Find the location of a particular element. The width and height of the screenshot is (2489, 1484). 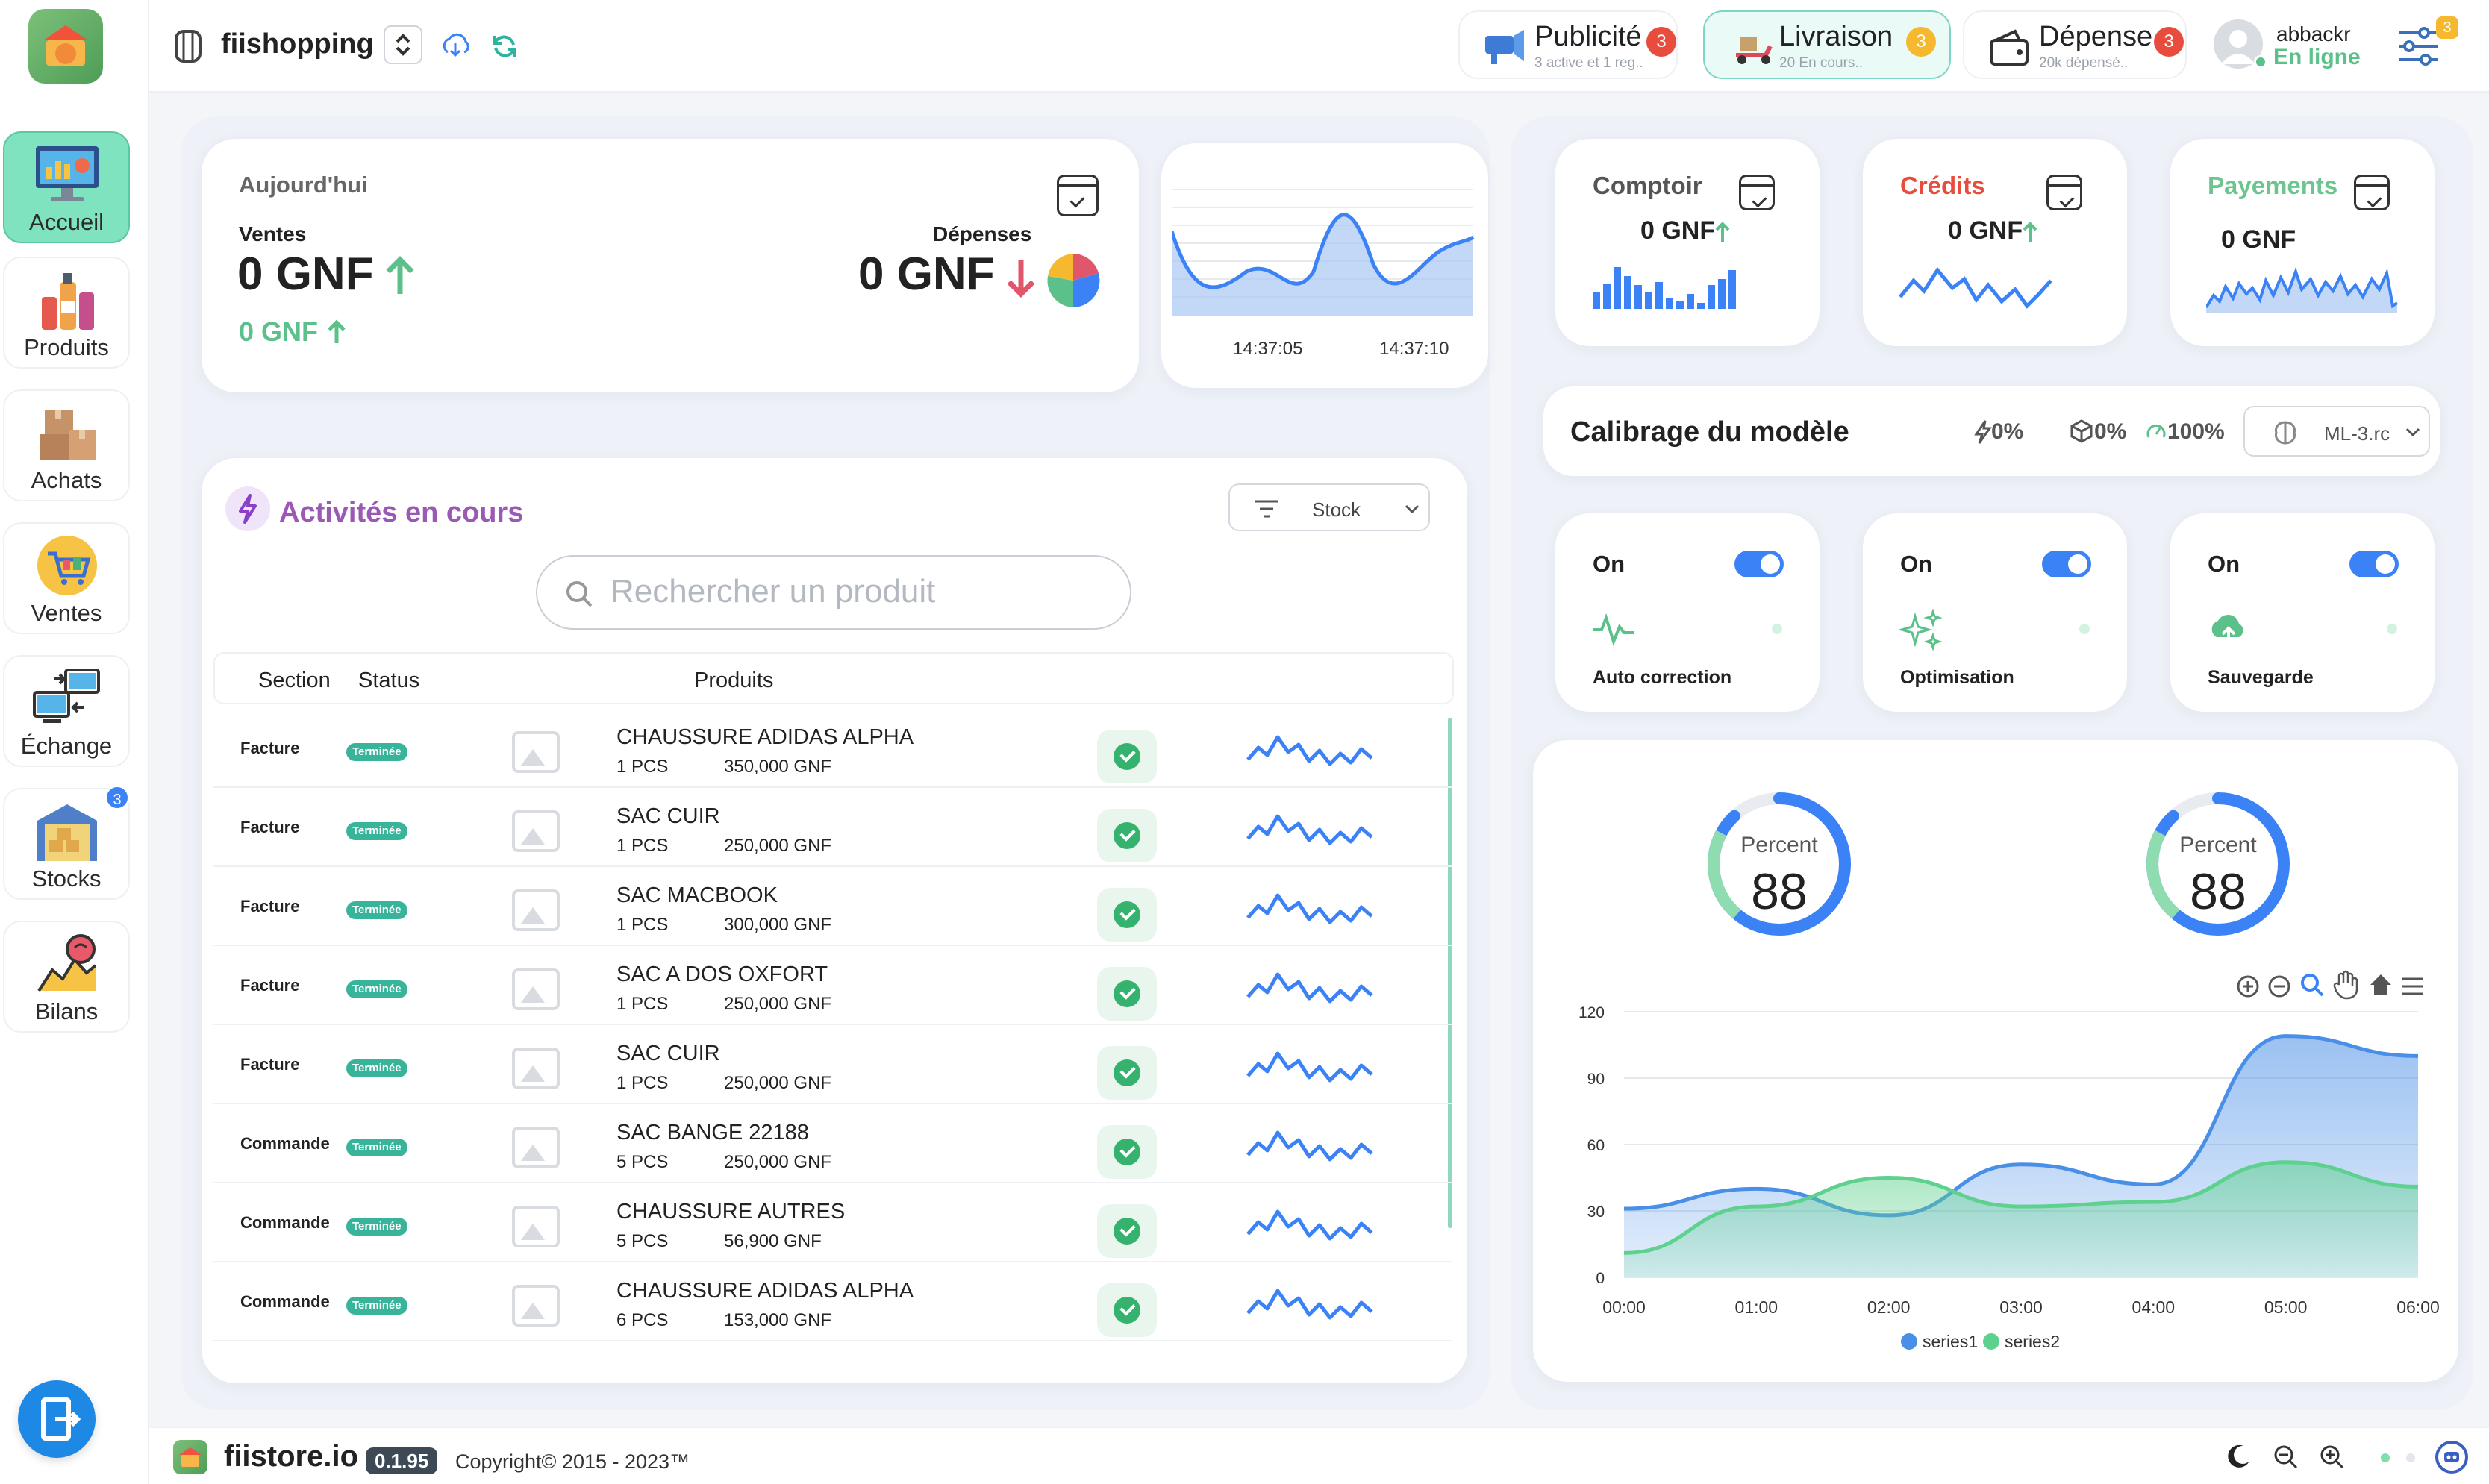

sidebar-item-echange: Échange is located at coordinates (66, 711).